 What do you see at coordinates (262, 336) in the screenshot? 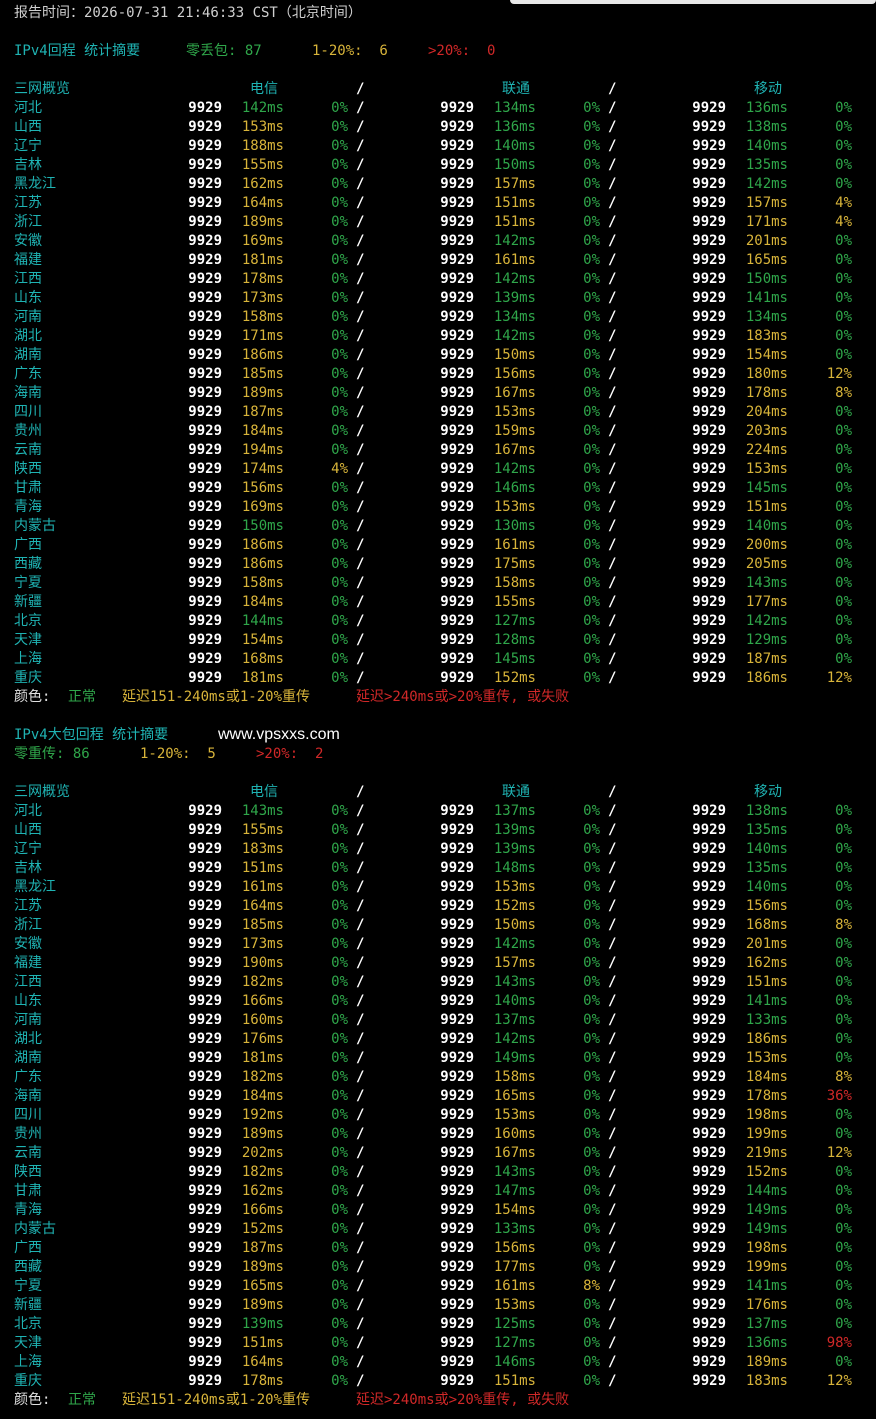
I see `latency-value: 171ms` at bounding box center [262, 336].